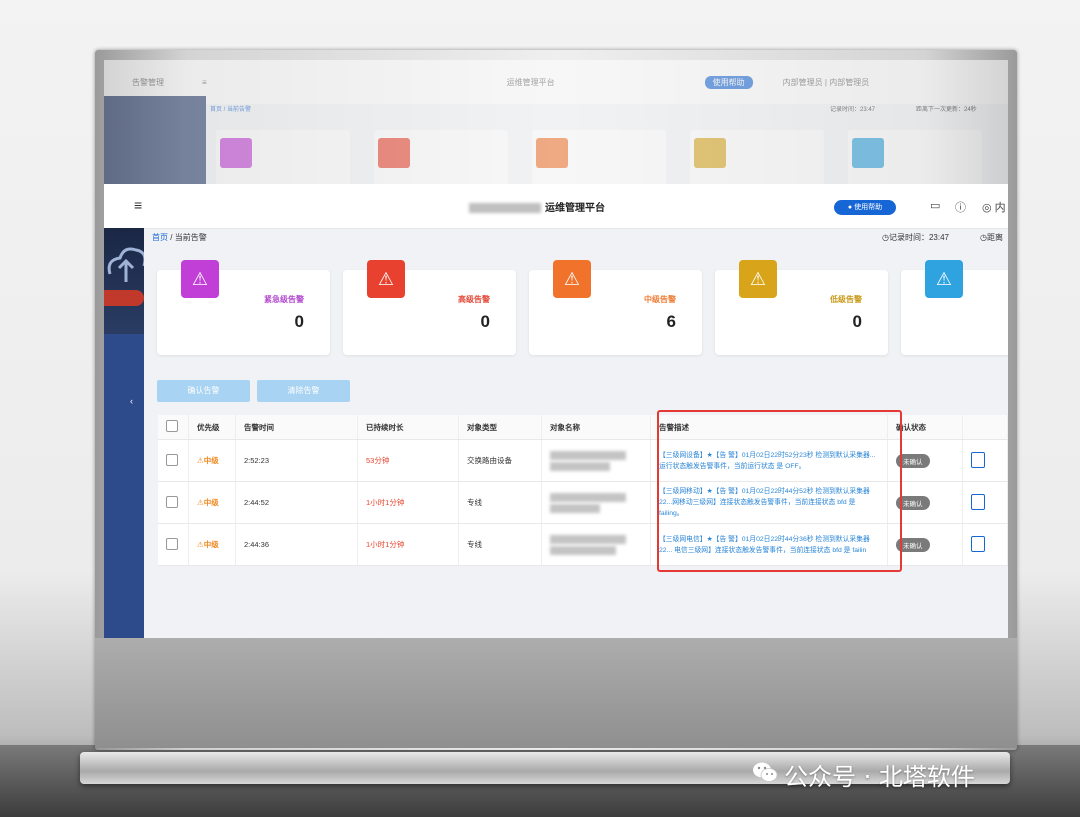 The width and height of the screenshot is (1080, 817). Describe the element at coordinates (138, 205) in the screenshot. I see `menu-toggle-icon: ≡` at that location.